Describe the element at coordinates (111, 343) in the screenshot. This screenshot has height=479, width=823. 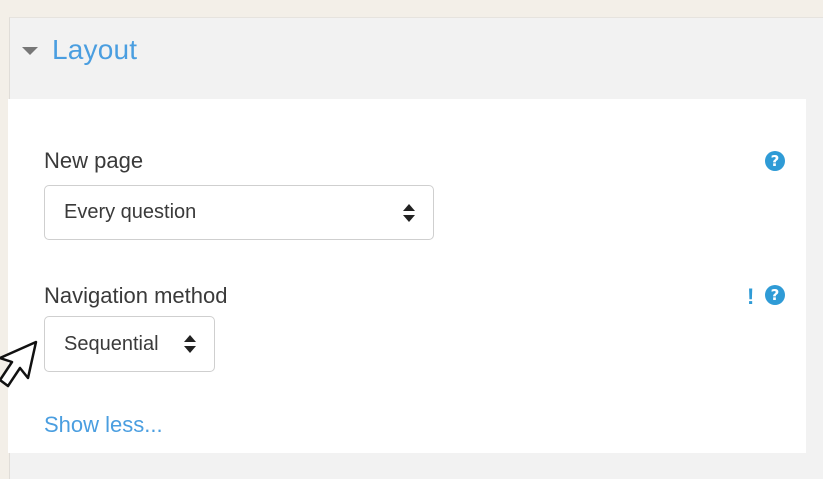
I see `navigation-method-selected-value: Sequential` at that location.